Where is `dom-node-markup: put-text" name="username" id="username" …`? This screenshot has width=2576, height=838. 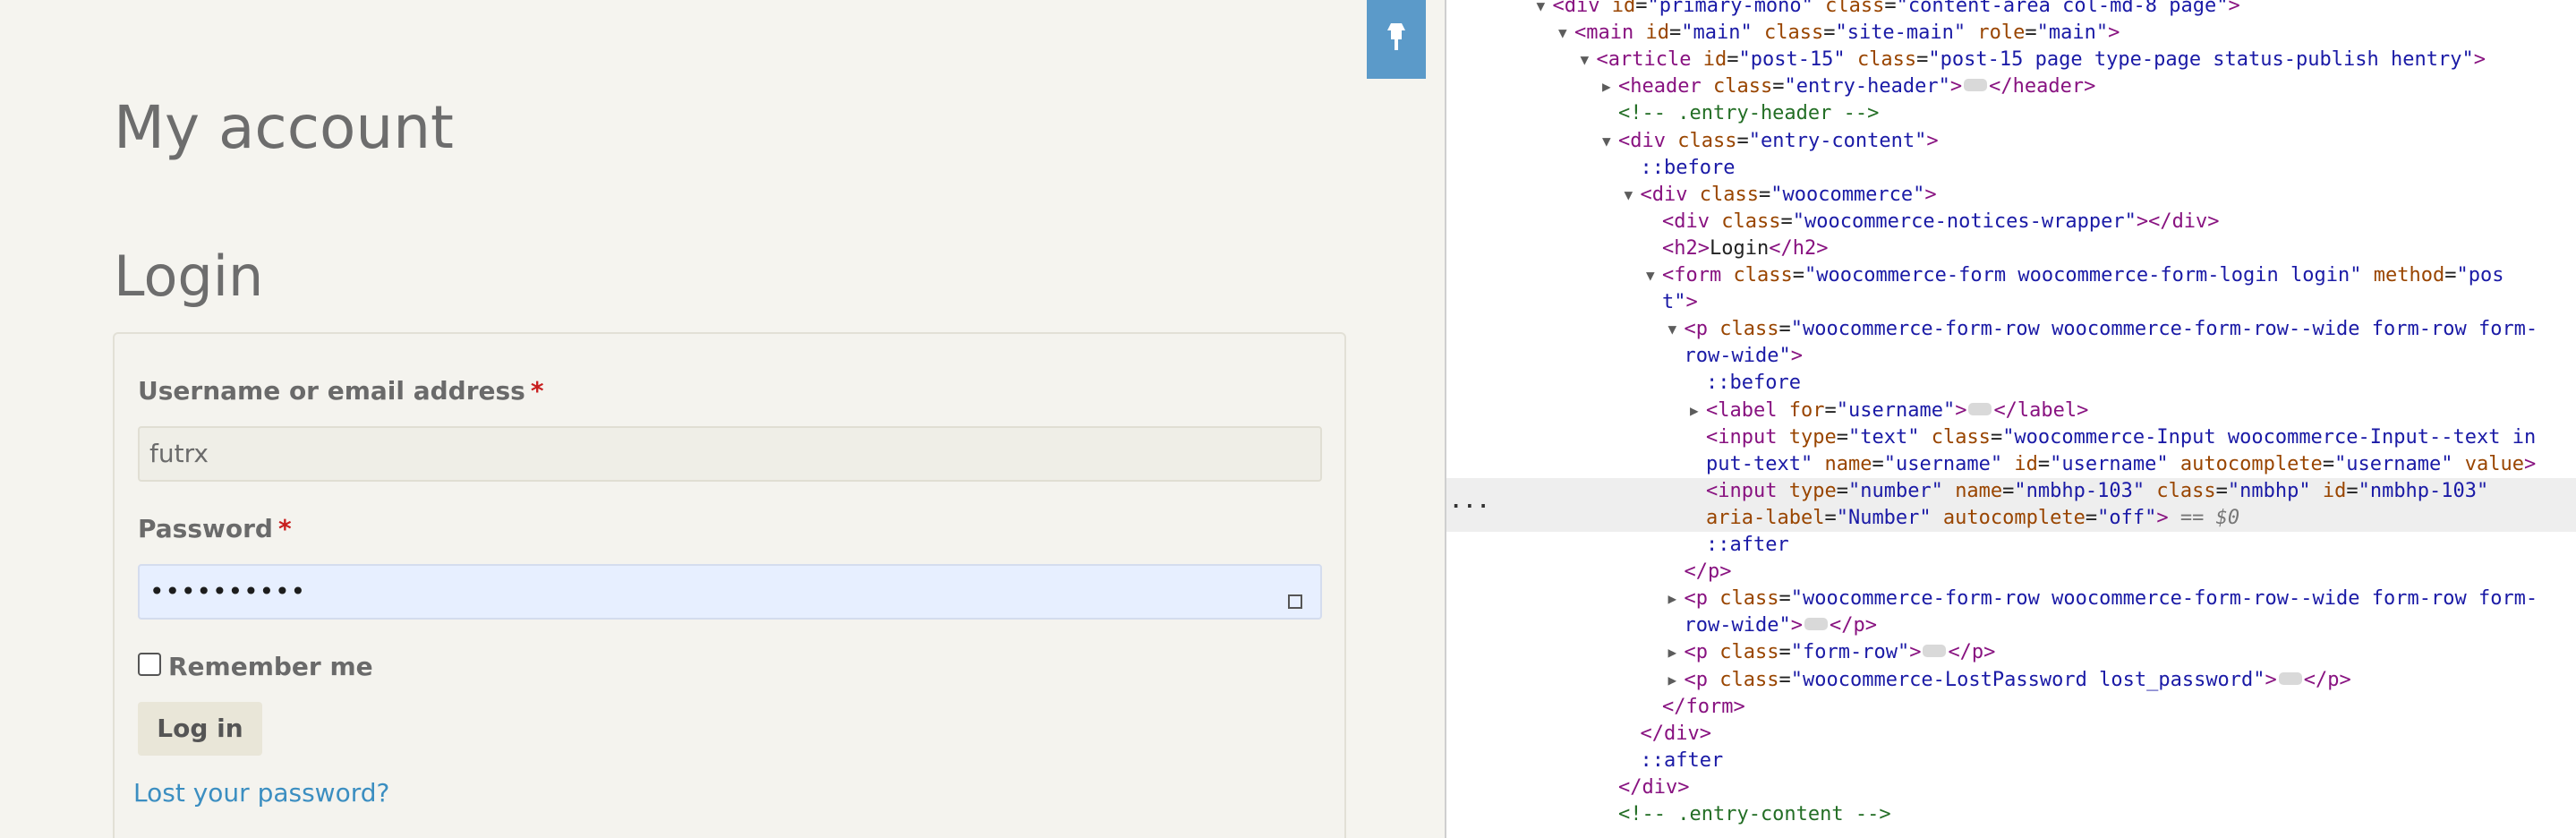 dom-node-markup: put-text" name="username" id="username" … is located at coordinates (2121, 463).